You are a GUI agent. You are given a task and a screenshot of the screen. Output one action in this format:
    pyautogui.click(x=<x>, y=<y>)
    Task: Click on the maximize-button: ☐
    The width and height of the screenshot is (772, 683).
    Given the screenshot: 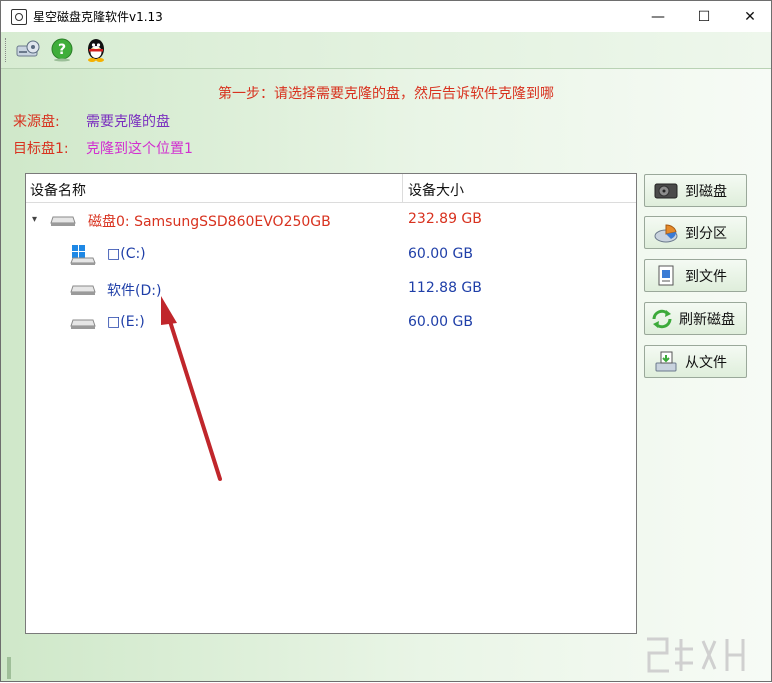 What is the action you would take?
    pyautogui.click(x=704, y=16)
    